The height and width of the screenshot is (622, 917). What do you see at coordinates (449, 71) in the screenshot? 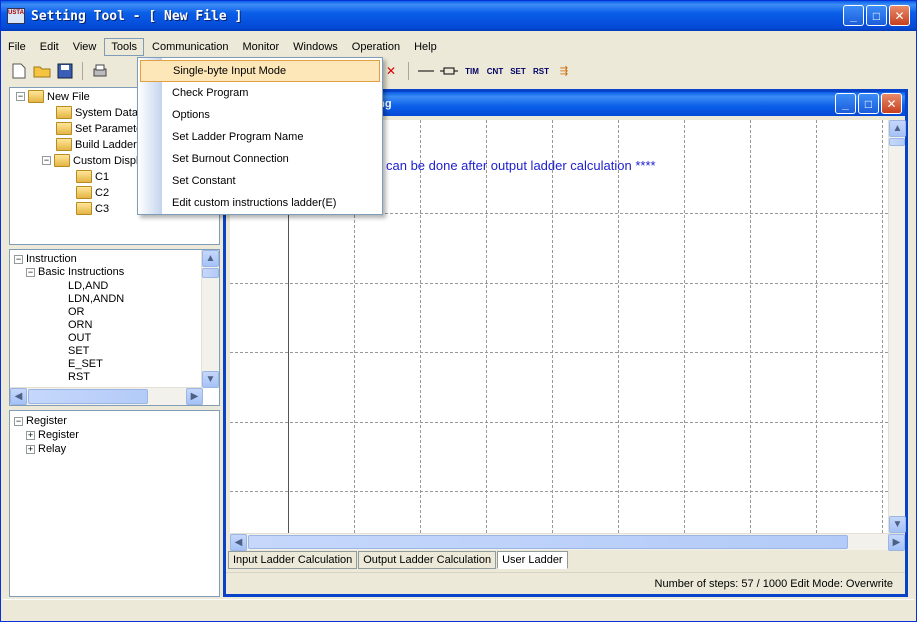
I see `coil-icon` at bounding box center [449, 71].